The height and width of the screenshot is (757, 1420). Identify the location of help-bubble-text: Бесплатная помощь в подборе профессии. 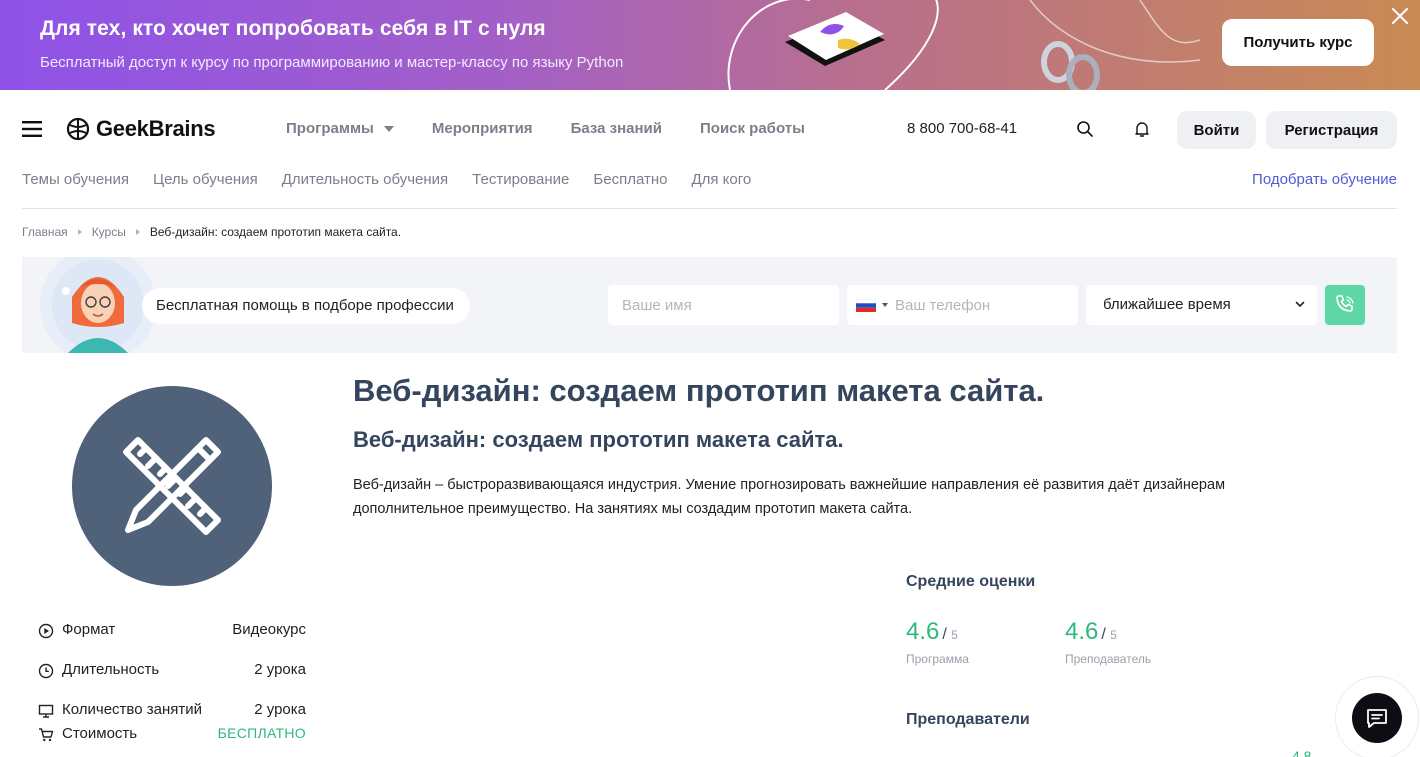
(306, 306).